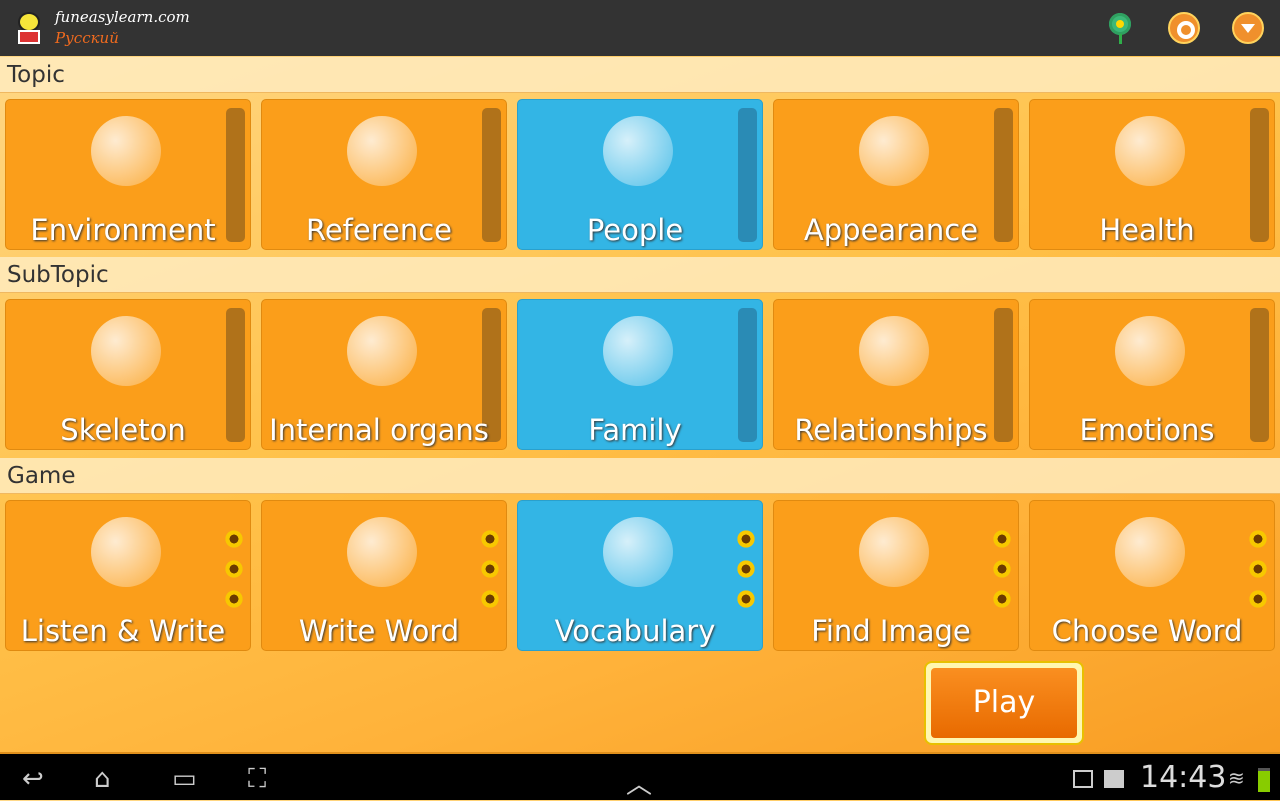 The height and width of the screenshot is (801, 1280). I want to click on tile-appearance: Appearance, so click(896, 174).